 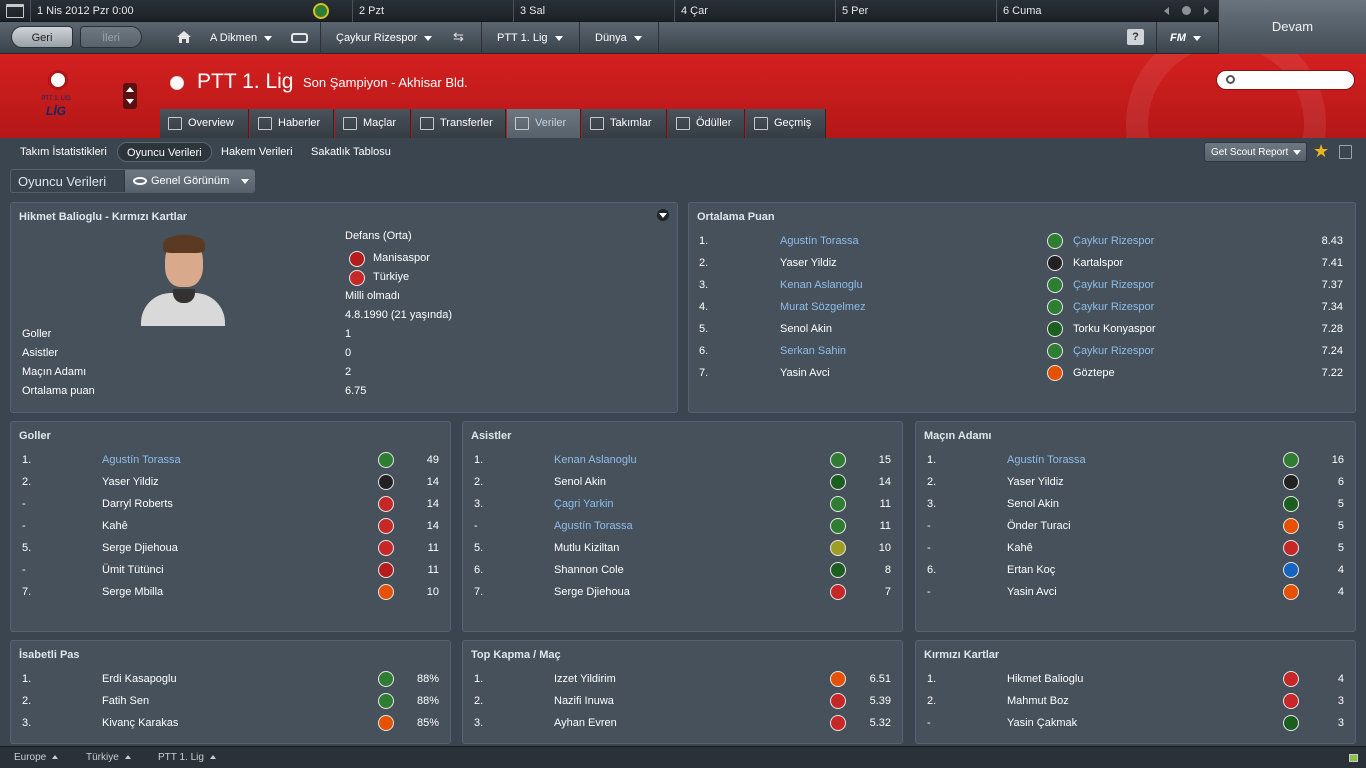 I want to click on motm-title: Maçın Adamı, so click(x=958, y=436).